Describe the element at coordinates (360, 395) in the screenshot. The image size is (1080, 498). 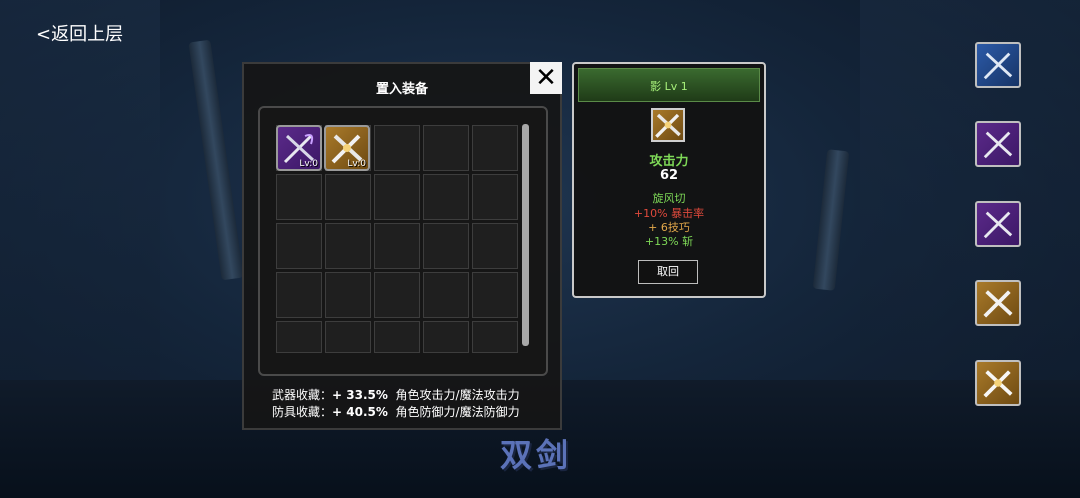
I see `bonus-value: + 33.5%` at that location.